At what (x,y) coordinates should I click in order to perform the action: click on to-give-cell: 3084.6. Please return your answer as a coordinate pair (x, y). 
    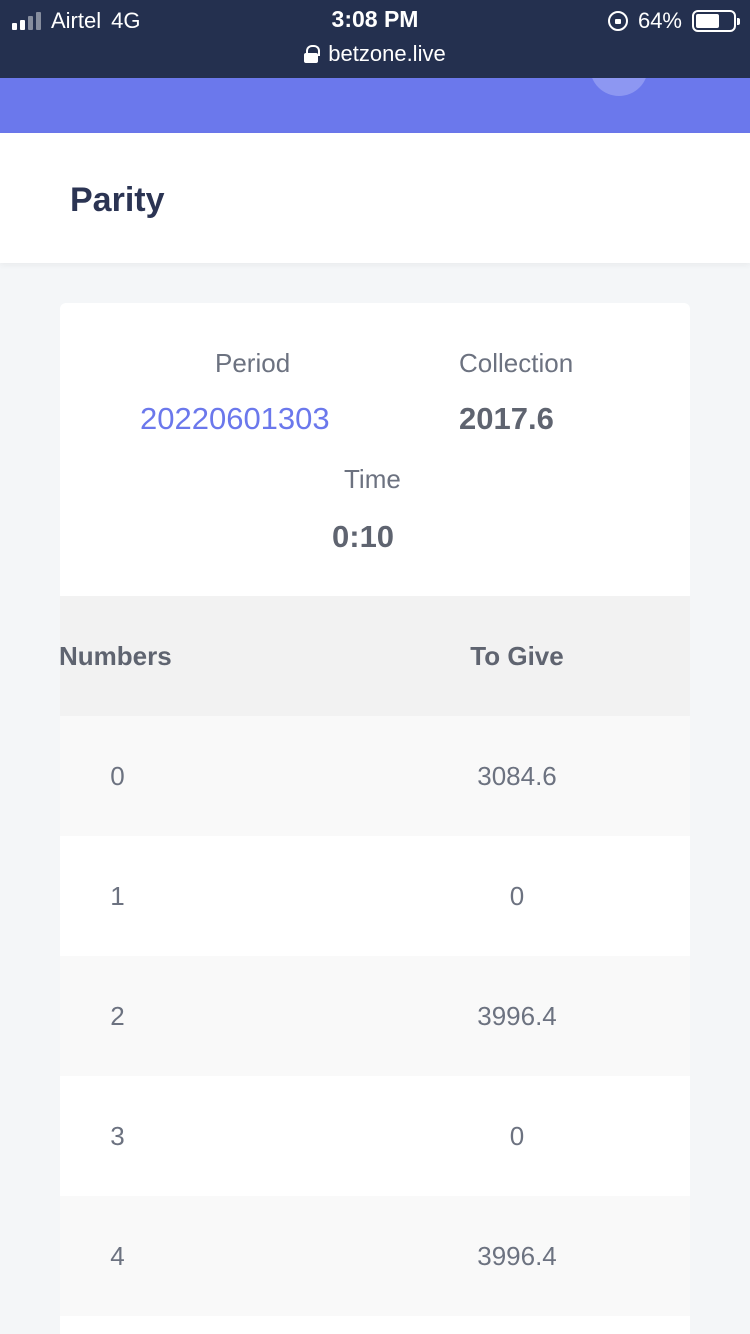
    Looking at the image, I should click on (517, 776).